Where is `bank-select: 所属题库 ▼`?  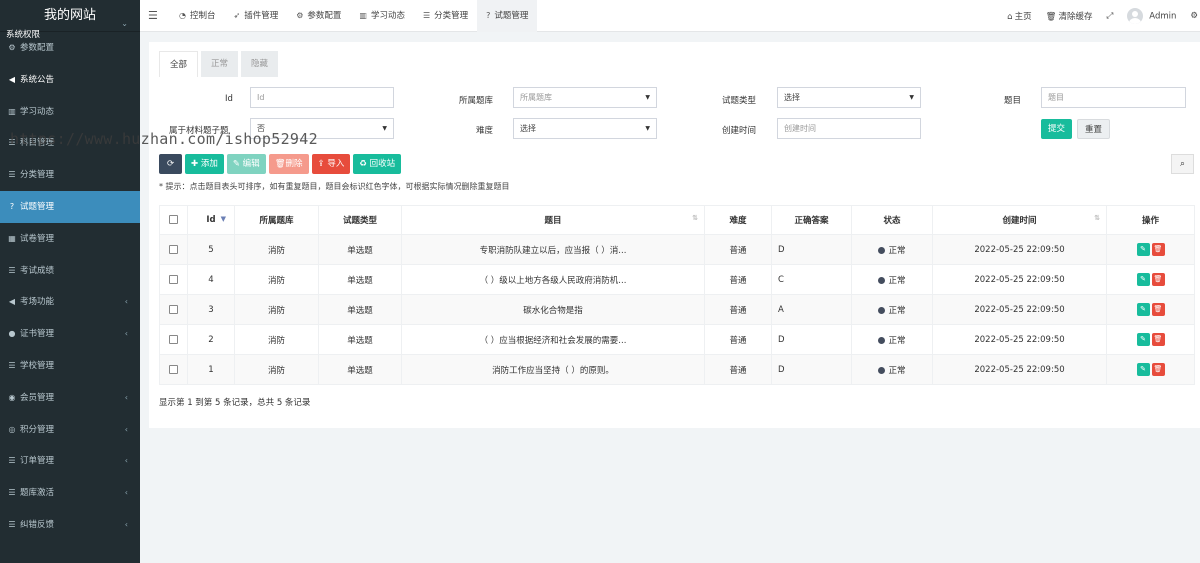
bank-select: 所属题库 ▼ is located at coordinates (585, 97).